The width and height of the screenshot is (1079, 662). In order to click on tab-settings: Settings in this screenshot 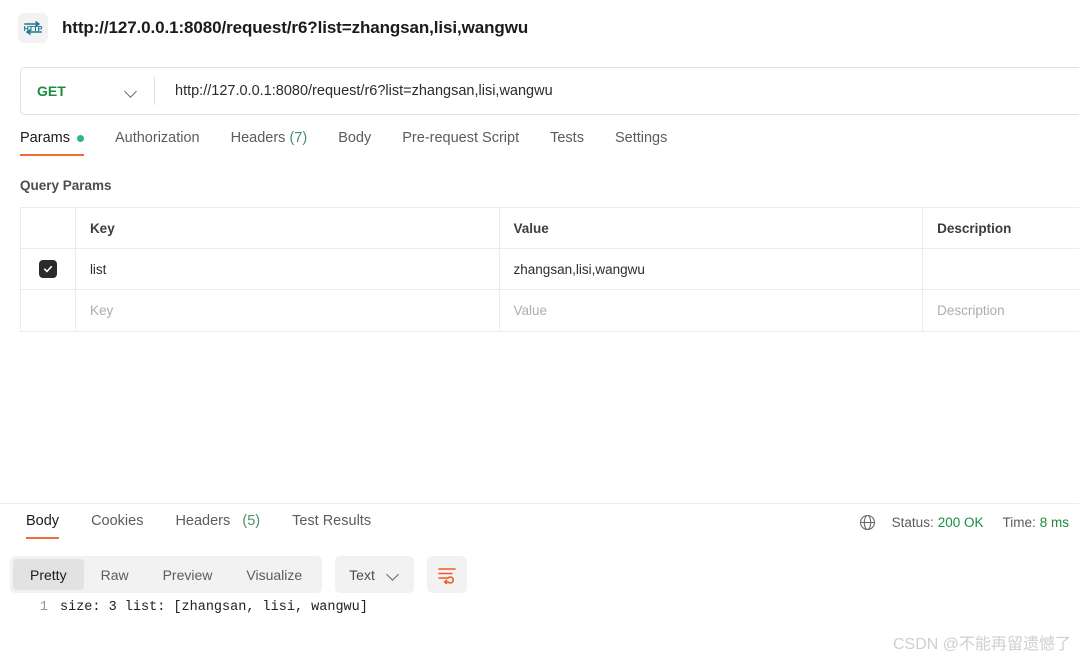, I will do `click(641, 143)`.